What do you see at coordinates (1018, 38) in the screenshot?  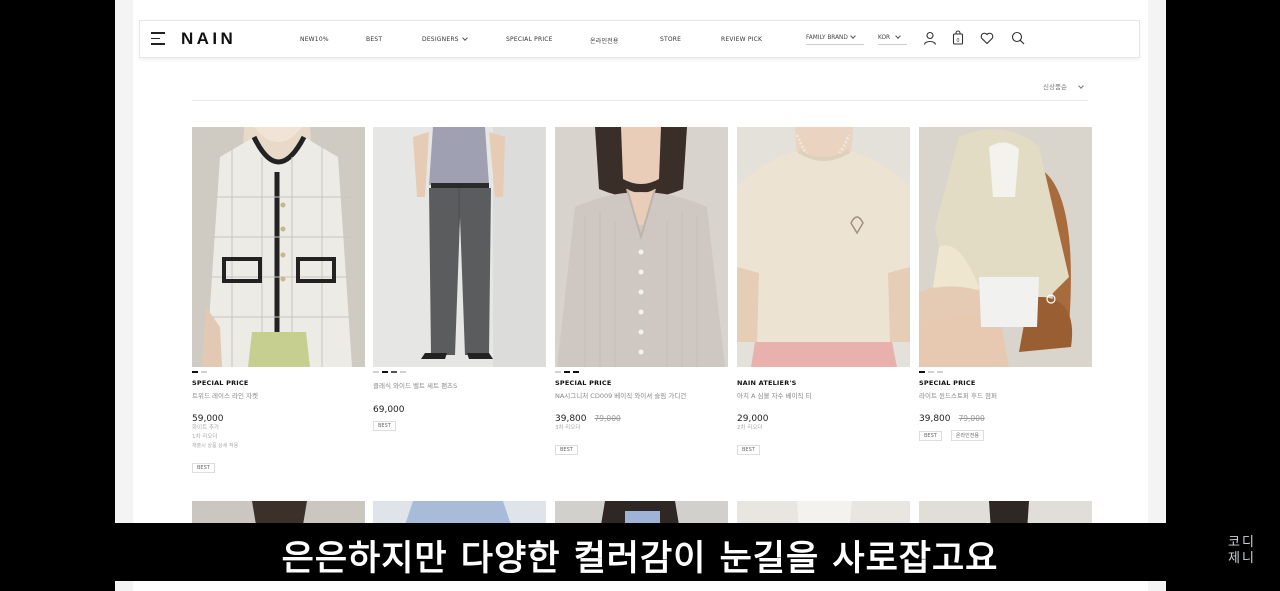 I see `search-icon` at bounding box center [1018, 38].